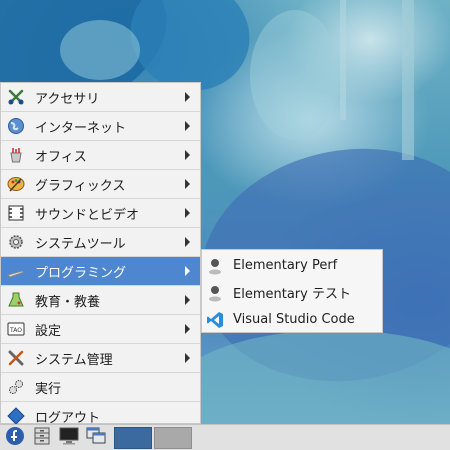  Describe the element at coordinates (81, 128) in the screenshot. I see `menu-item-label: インターネット` at that location.